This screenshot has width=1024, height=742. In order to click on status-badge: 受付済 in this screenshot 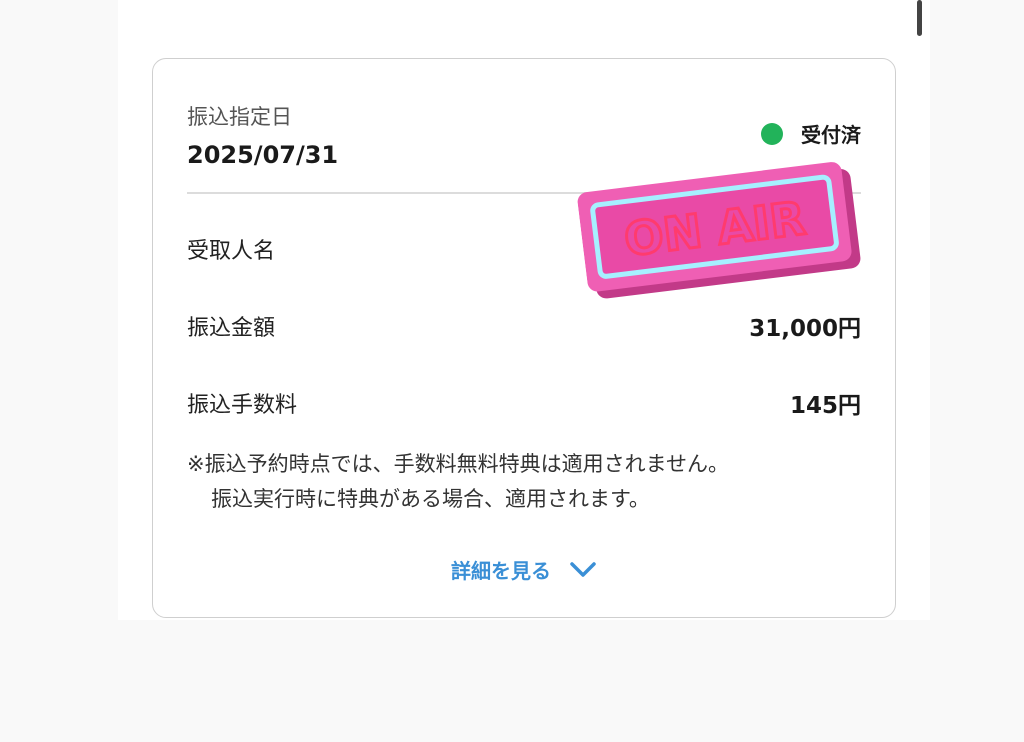, I will do `click(811, 133)`.